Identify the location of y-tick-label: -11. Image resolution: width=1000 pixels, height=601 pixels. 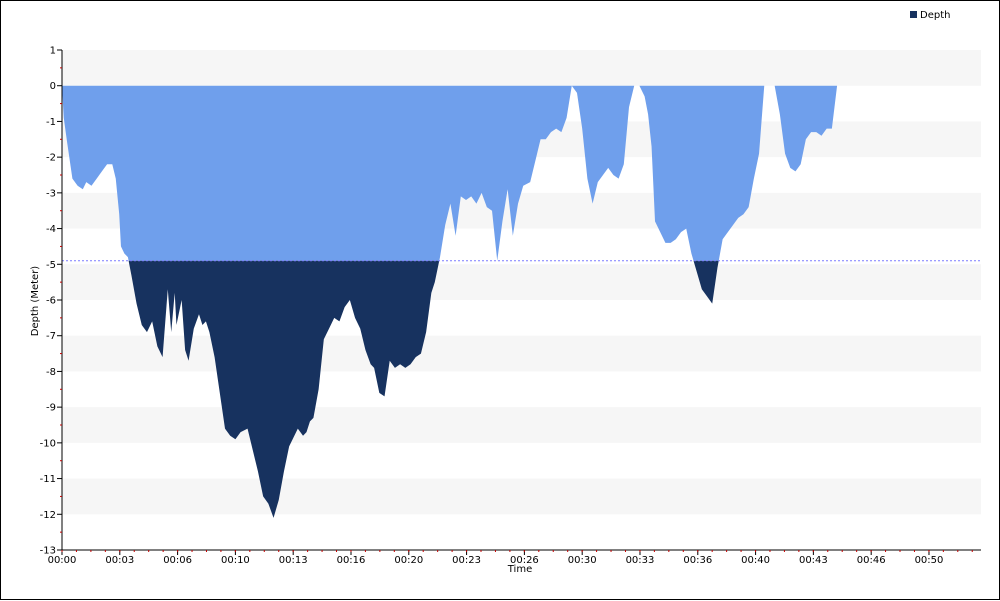
(48, 479).